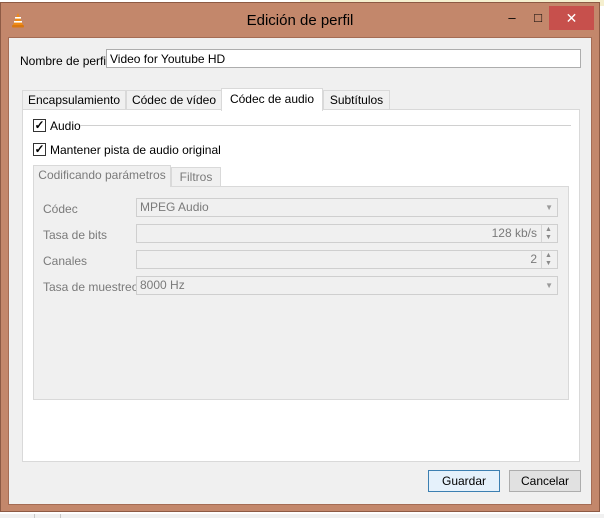 The width and height of the screenshot is (604, 518). I want to click on channels-stepper: ▲ ▼, so click(549, 259).